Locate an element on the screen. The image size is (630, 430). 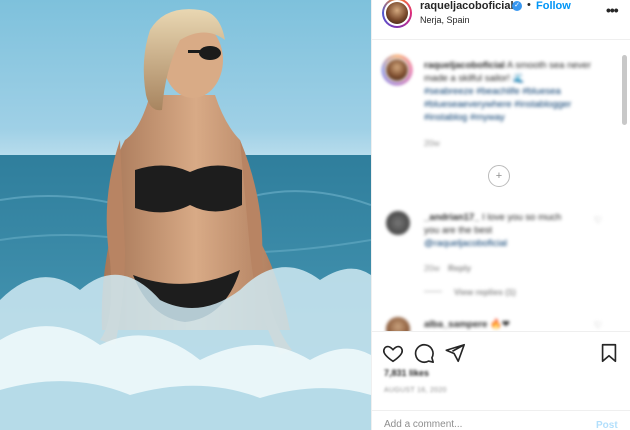
add-comment-bar: Post is located at coordinates (501, 420).